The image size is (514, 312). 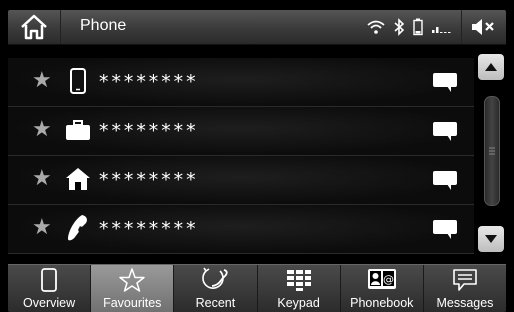 What do you see at coordinates (257, 27) in the screenshot?
I see `header-bar: Phone` at bounding box center [257, 27].